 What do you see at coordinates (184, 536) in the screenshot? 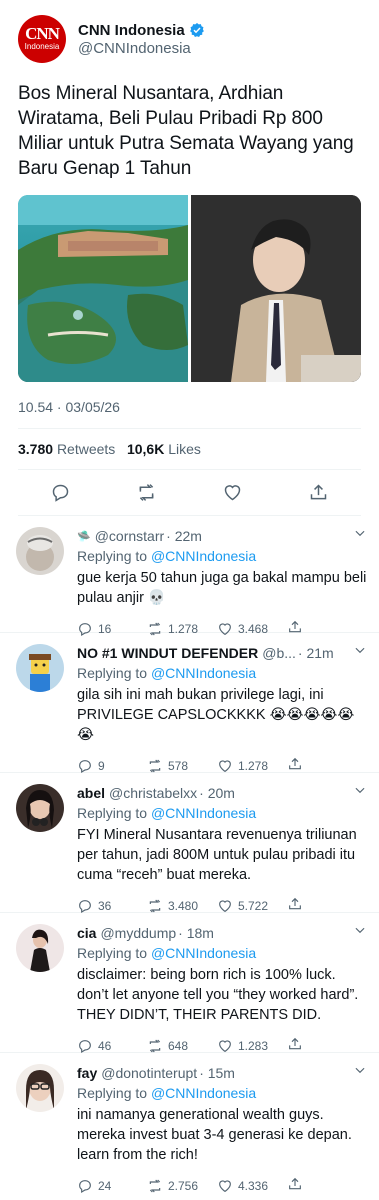
I see `reply-time: · 22m` at bounding box center [184, 536].